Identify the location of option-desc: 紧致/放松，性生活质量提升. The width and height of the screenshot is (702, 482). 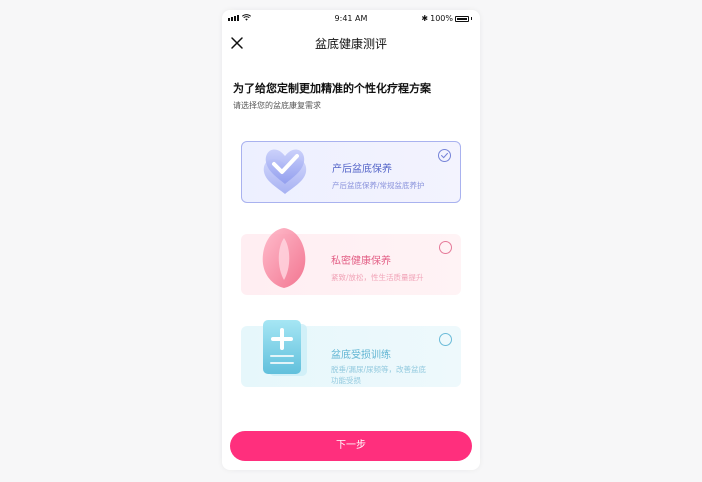
(377, 277).